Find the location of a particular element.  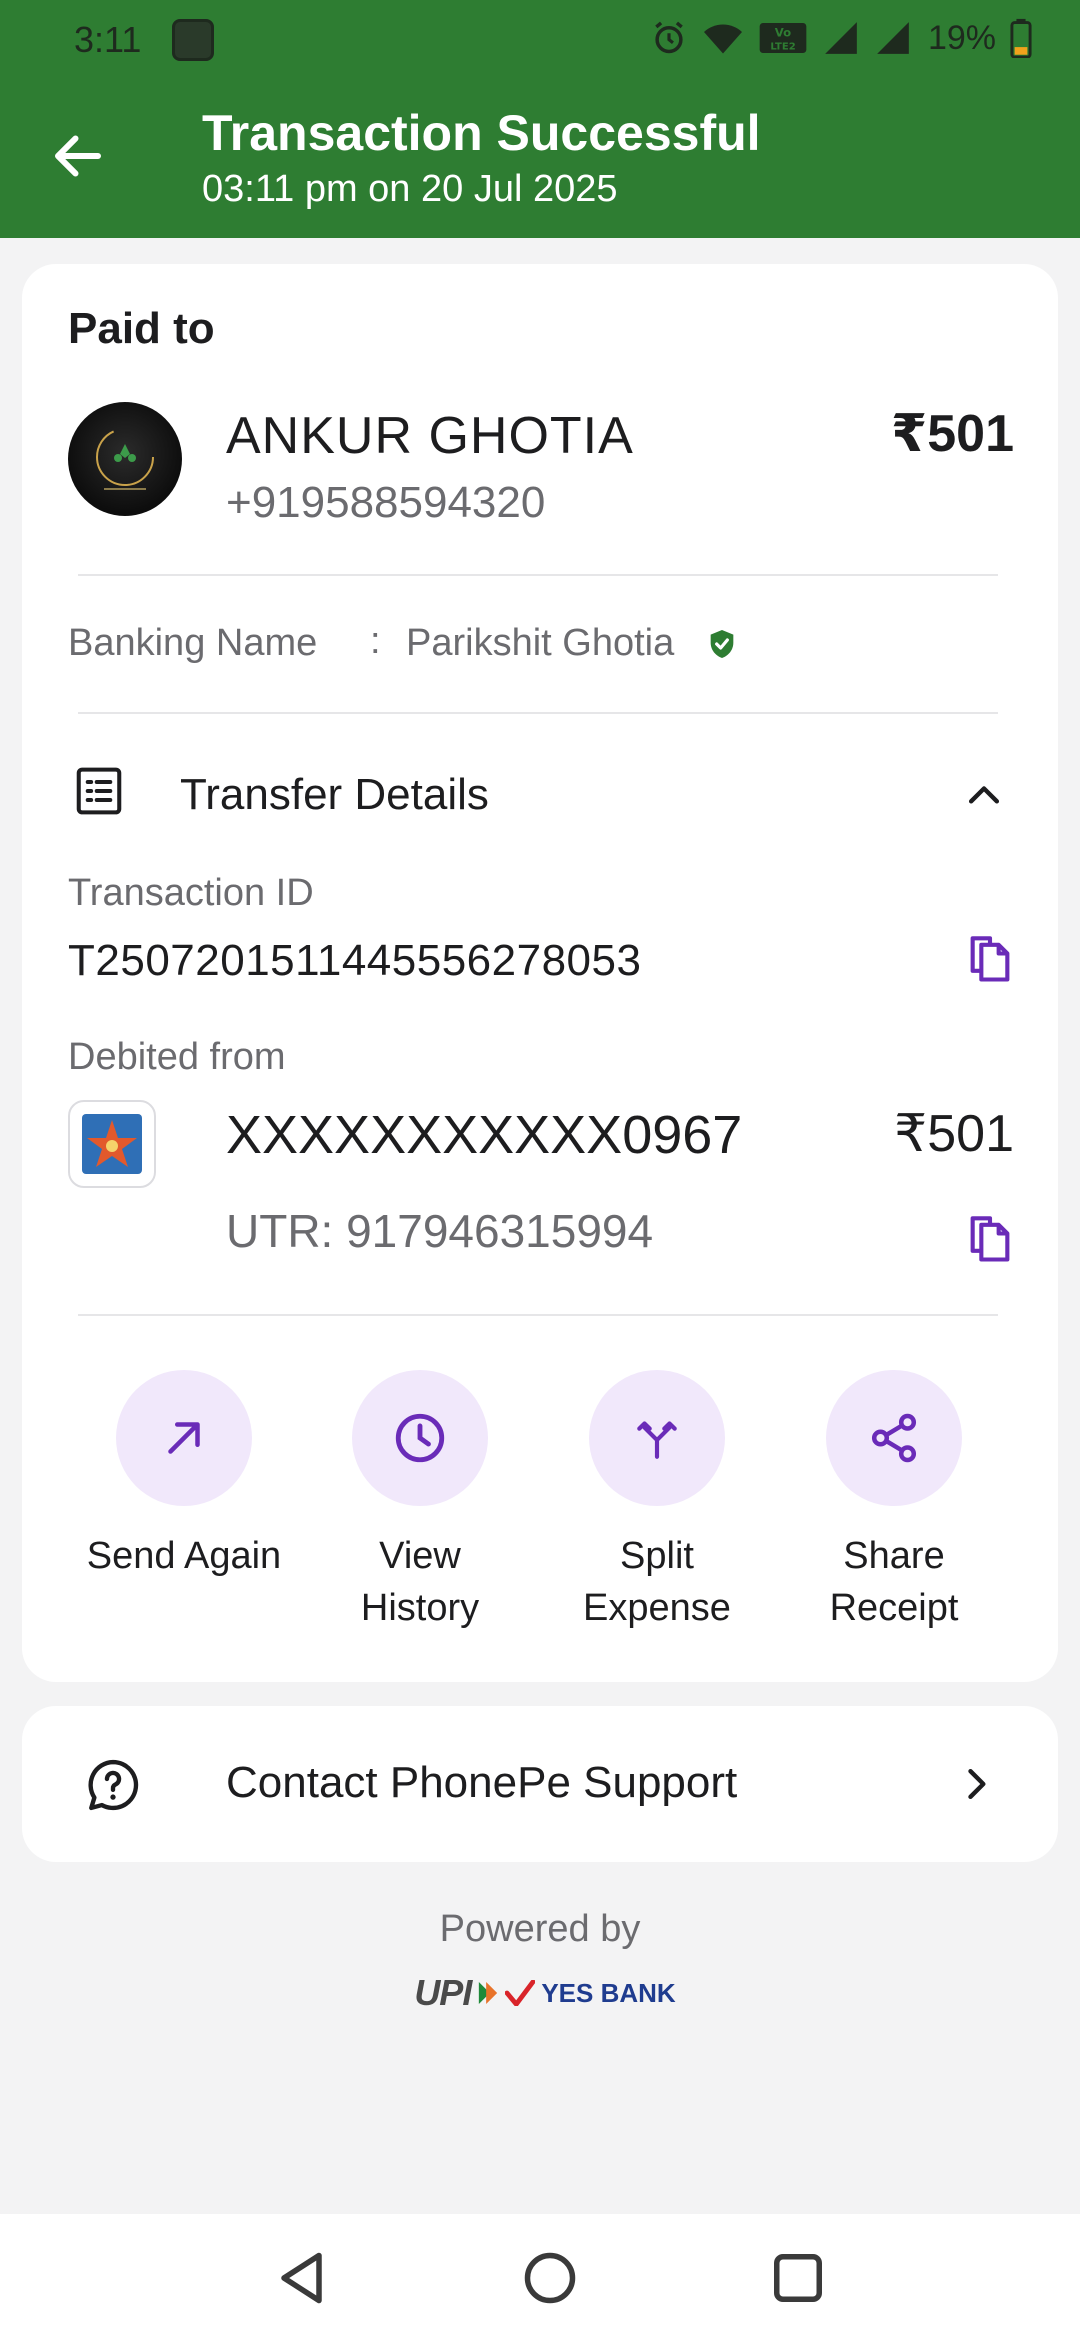

paid-to-heading: Paid to is located at coordinates (141, 328).